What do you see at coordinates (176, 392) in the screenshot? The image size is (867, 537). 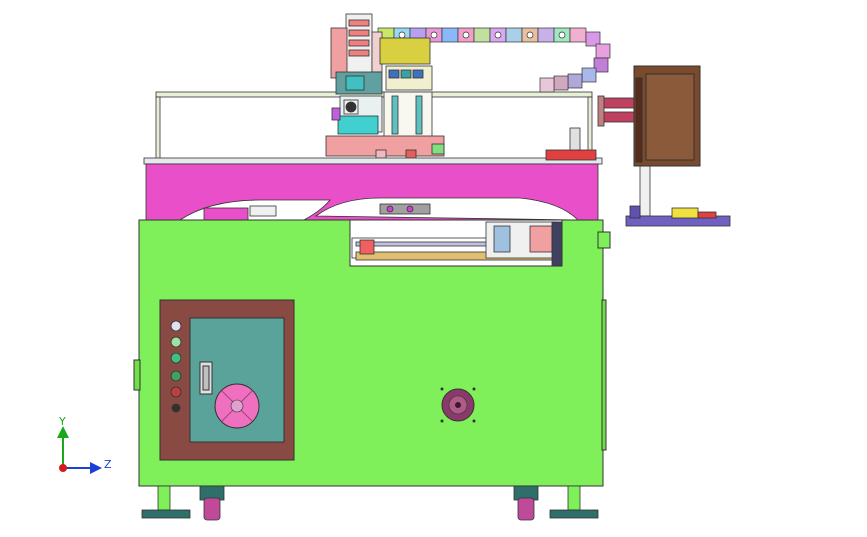 I see `reset-button` at bounding box center [176, 392].